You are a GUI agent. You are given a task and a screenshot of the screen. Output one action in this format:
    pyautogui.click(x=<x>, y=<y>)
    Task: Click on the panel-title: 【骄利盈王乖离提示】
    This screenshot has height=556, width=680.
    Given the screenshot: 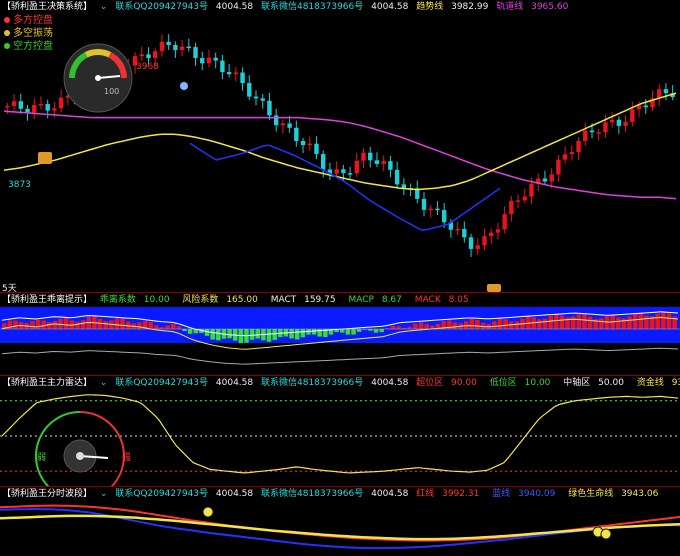 What is the action you would take?
    pyautogui.click(x=47, y=300)
    